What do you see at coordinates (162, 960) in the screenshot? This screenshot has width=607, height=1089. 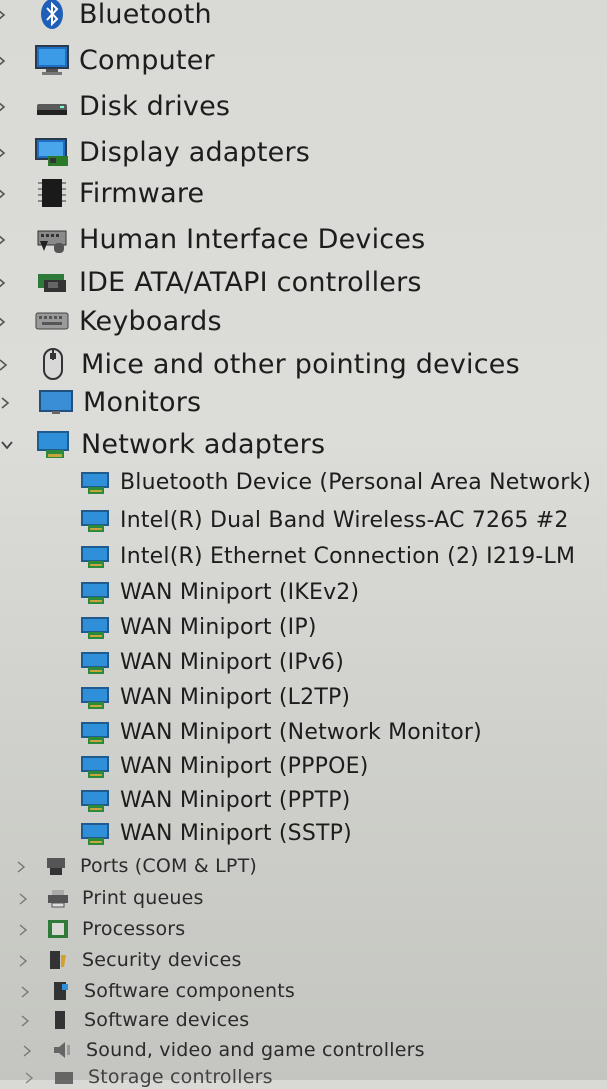 I see `tree-item-label: Security devices` at bounding box center [162, 960].